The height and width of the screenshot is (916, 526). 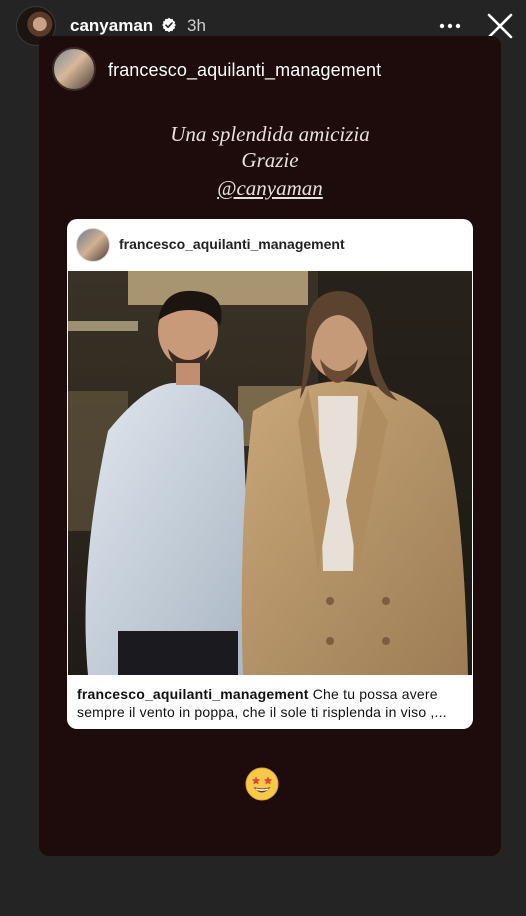 What do you see at coordinates (111, 26) in the screenshot?
I see `header-username: canyaman` at bounding box center [111, 26].